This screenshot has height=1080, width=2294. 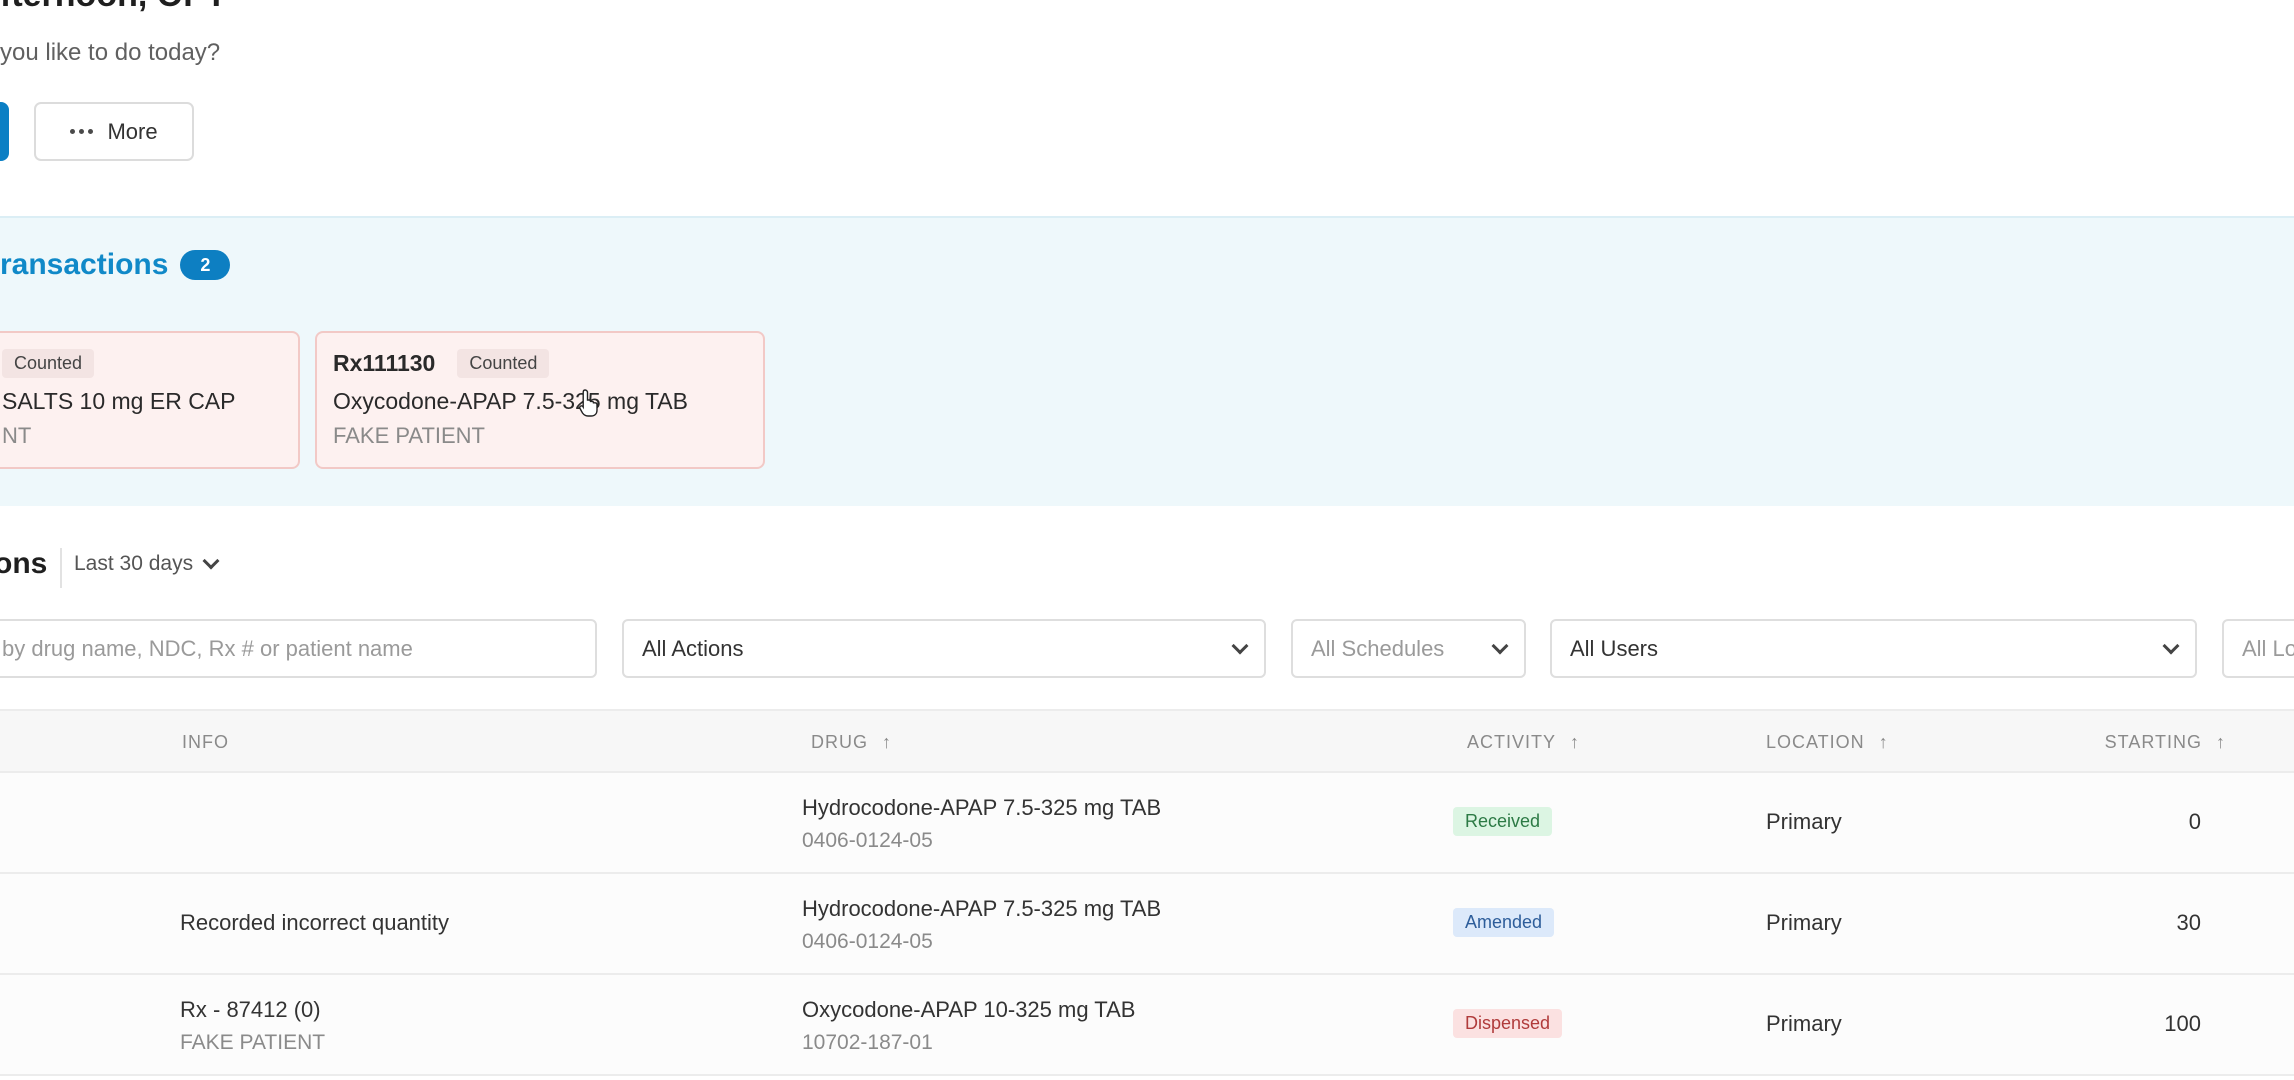 What do you see at coordinates (207, 648) in the screenshot?
I see `search-input-placeholder: by drug name, NDC, Rx # or patient name` at bounding box center [207, 648].